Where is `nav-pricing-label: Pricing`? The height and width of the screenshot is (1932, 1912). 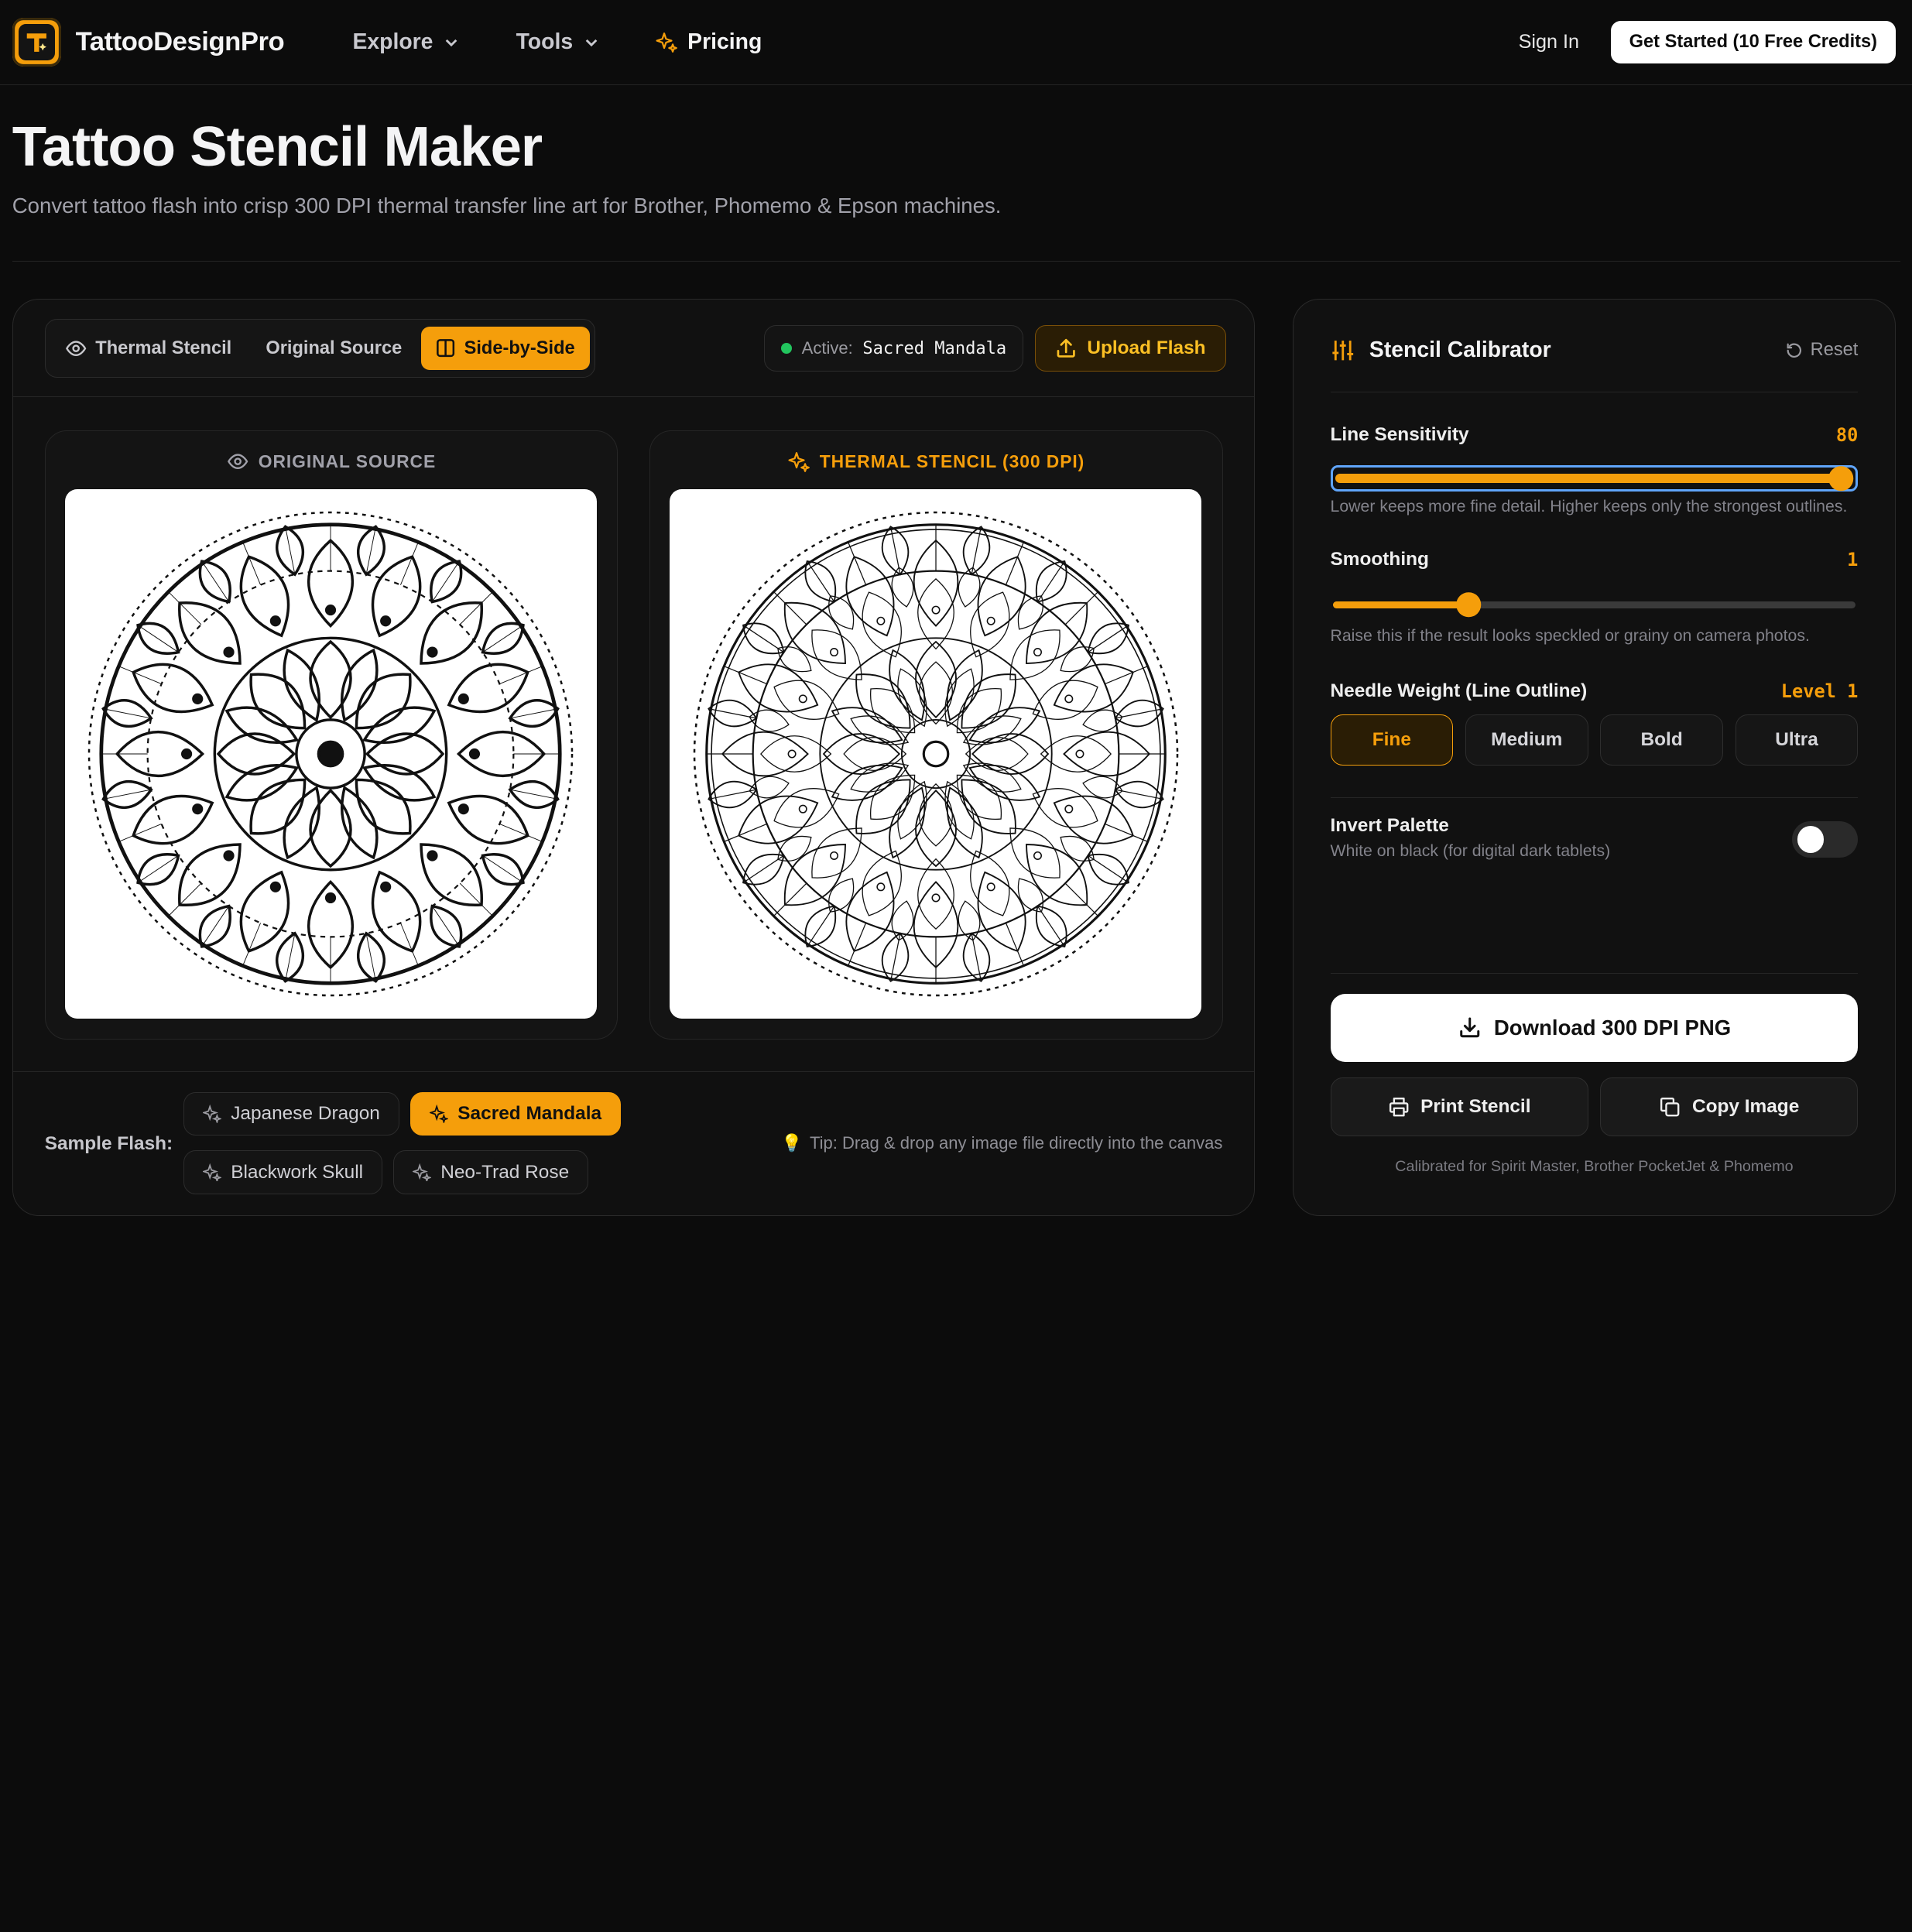
nav-pricing-label: Pricing is located at coordinates (724, 42).